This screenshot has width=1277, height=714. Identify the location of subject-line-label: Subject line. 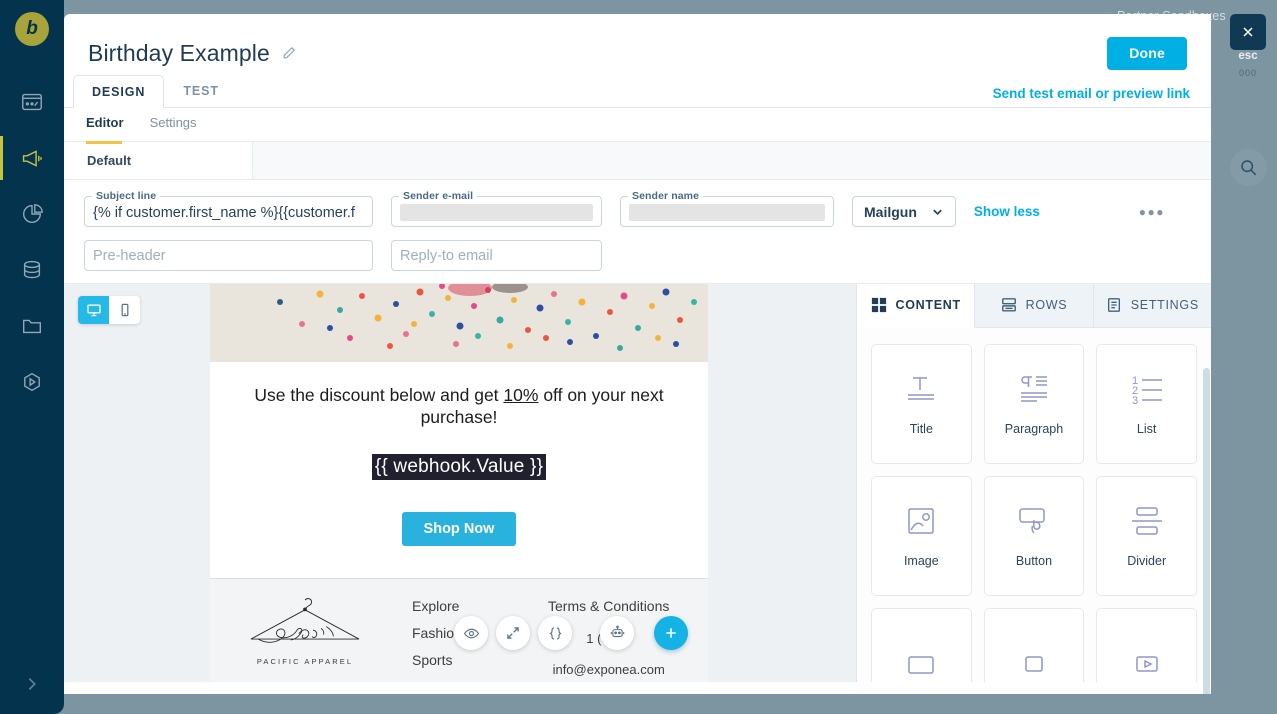
(126, 196).